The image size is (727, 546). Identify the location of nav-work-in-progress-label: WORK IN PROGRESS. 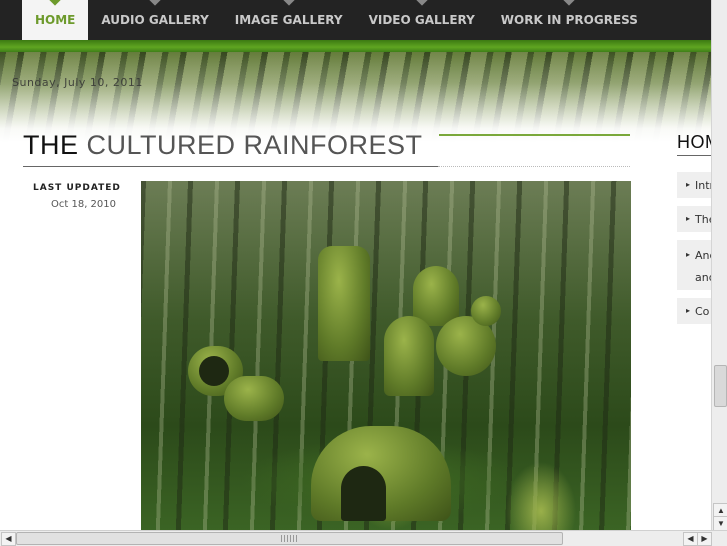
(569, 20).